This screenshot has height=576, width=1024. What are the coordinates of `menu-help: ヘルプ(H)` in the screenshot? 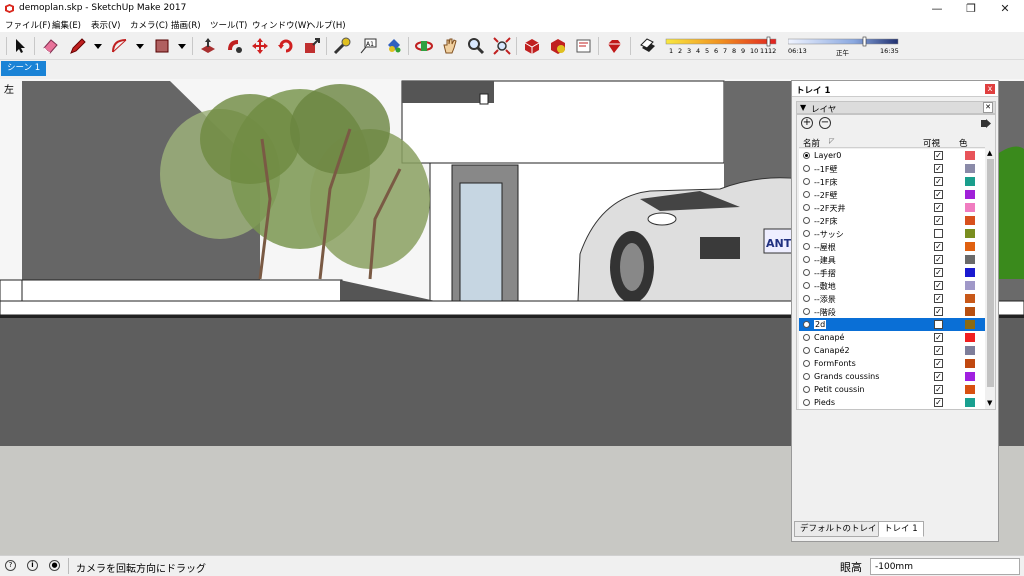 It's located at (326, 25).